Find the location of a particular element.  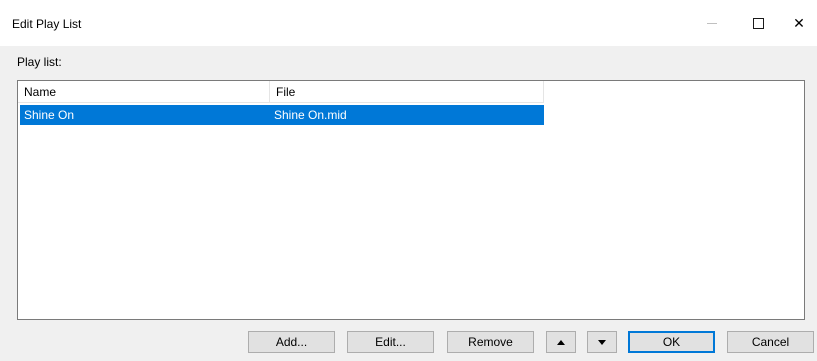

close-button: ✕ is located at coordinates (799, 23).